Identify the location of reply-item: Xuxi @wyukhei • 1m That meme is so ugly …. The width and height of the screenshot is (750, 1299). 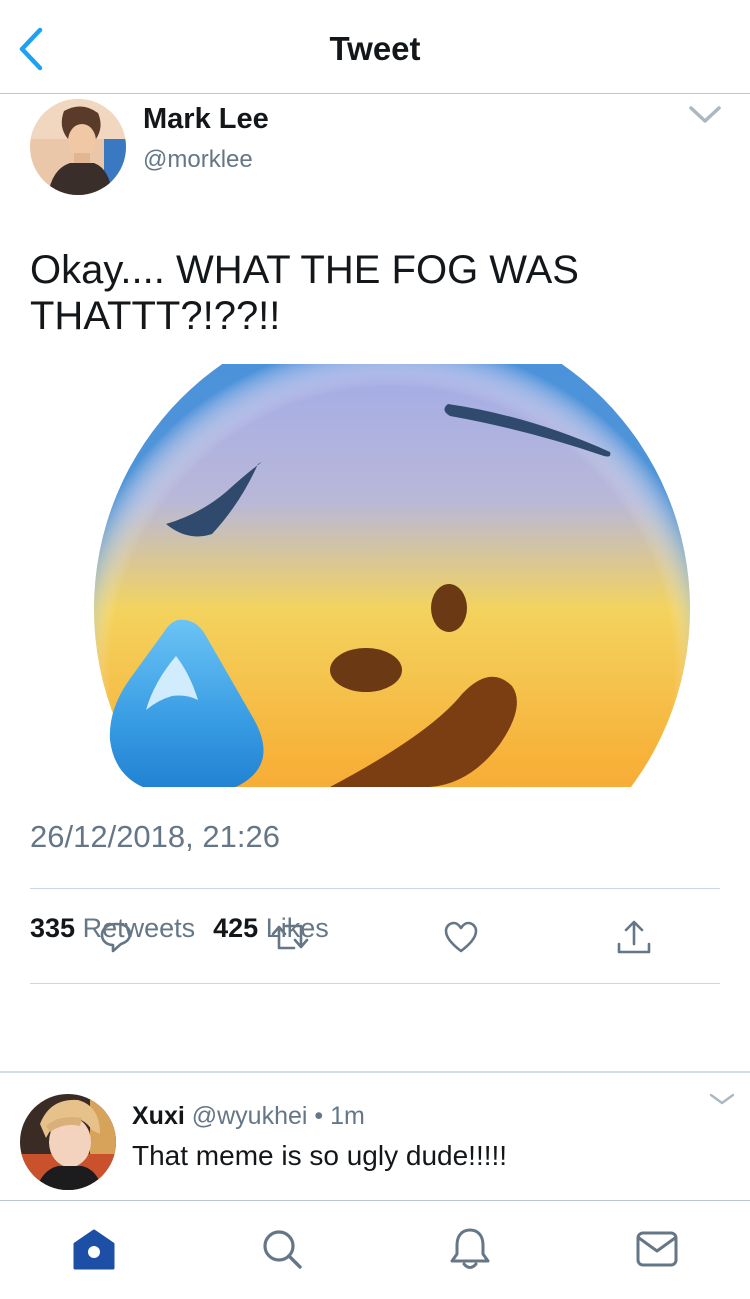
(375, 1137).